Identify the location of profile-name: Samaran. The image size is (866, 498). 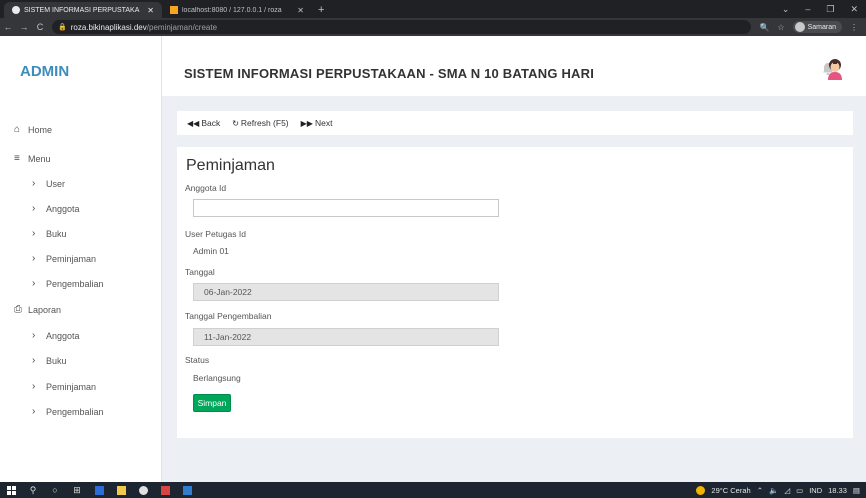
(821, 27).